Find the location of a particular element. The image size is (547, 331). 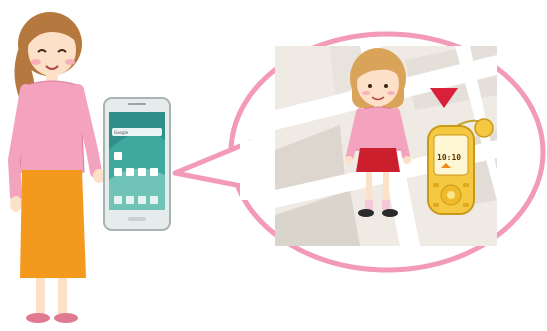

phone-search-text: Google is located at coordinates (121, 132).